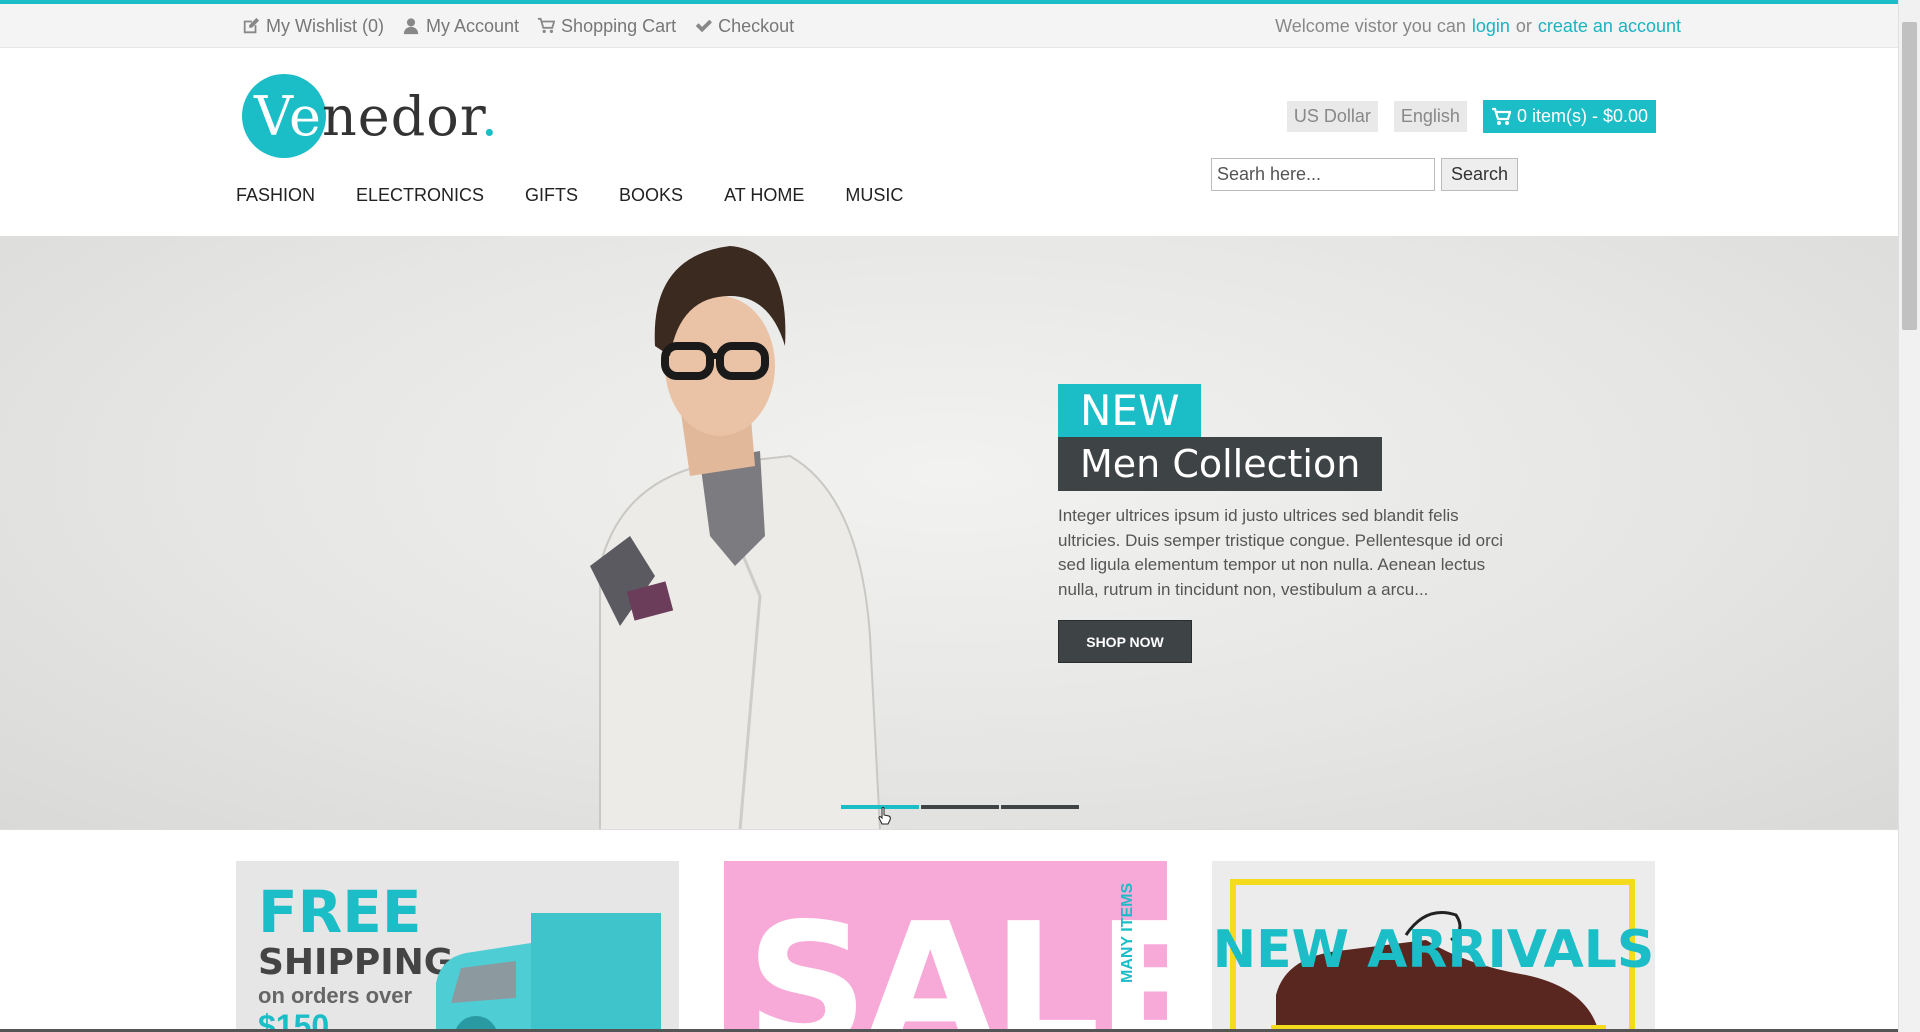 This screenshot has width=1920, height=1032. I want to click on hand-cursor-icon, so click(884, 816).